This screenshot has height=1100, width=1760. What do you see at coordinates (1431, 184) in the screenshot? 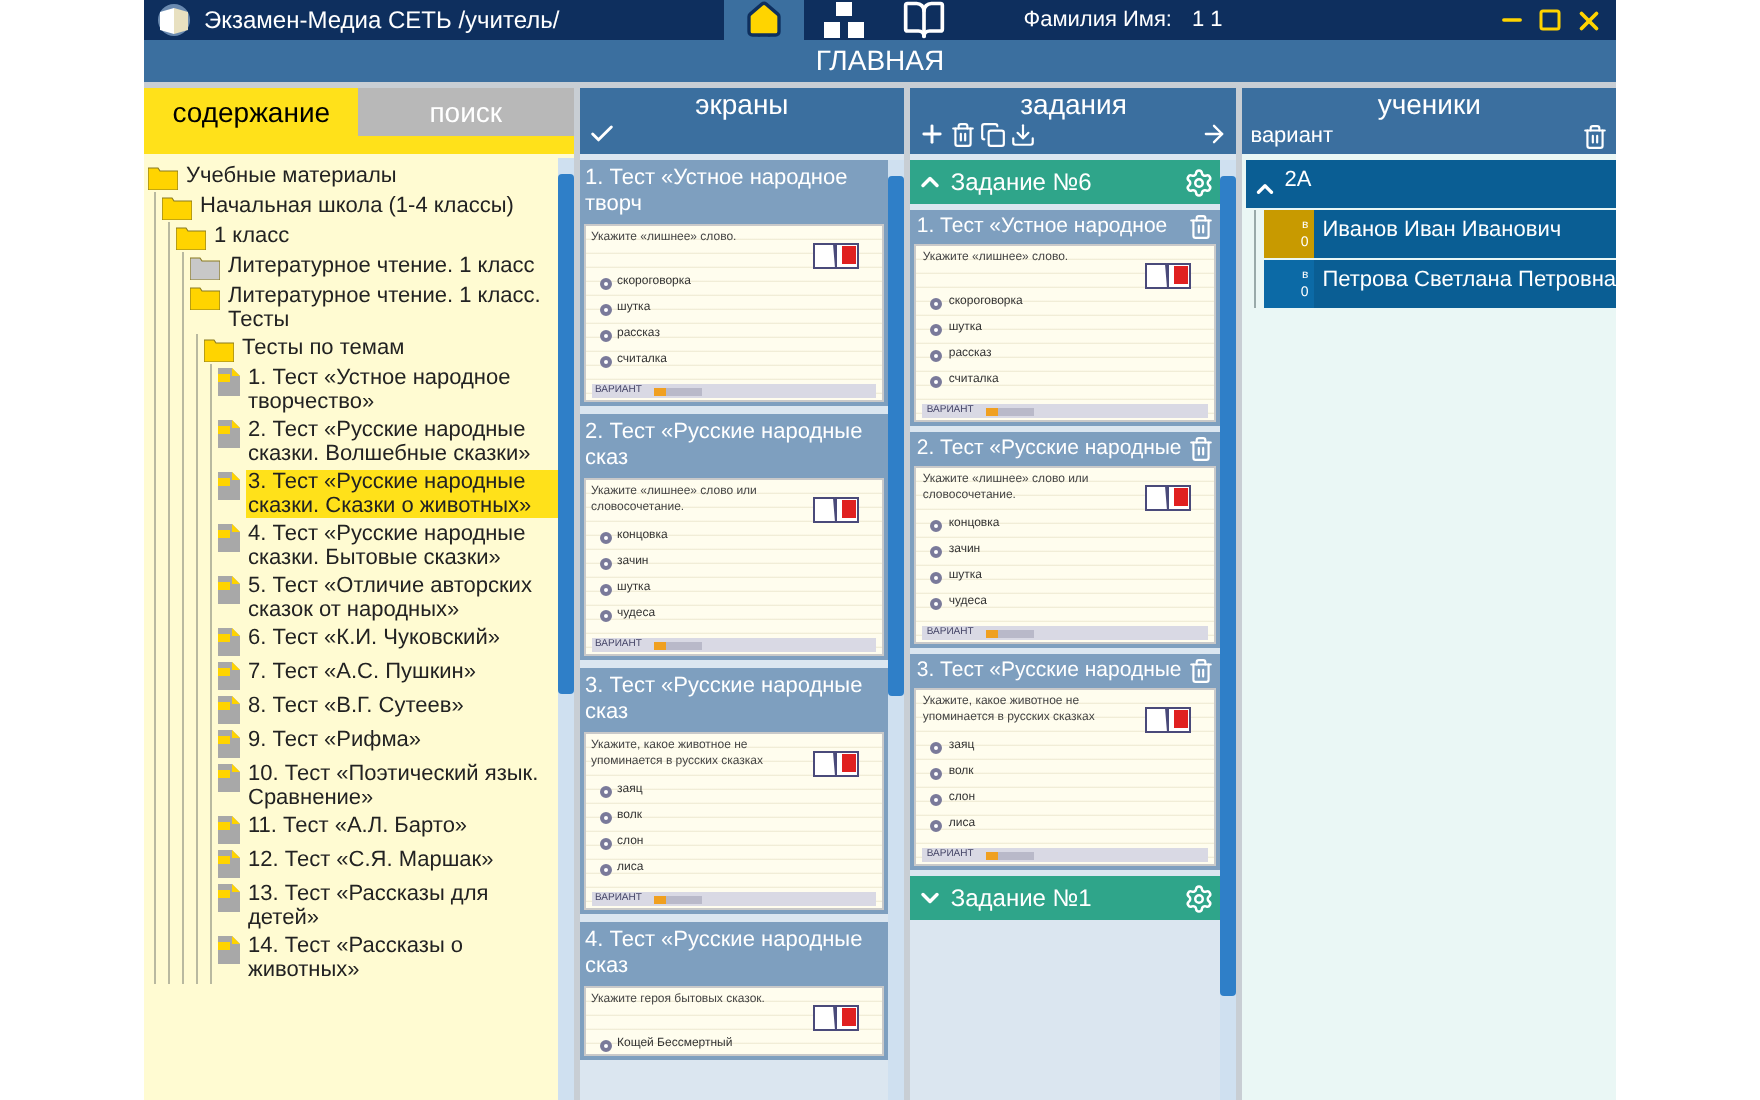
I see `class-group-header: 2А` at bounding box center [1431, 184].